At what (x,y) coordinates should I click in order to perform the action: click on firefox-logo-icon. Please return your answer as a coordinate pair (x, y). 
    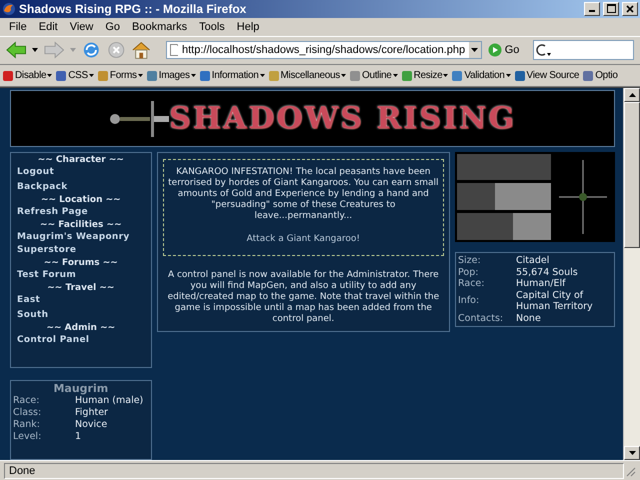
    Looking at the image, I should click on (9, 9).